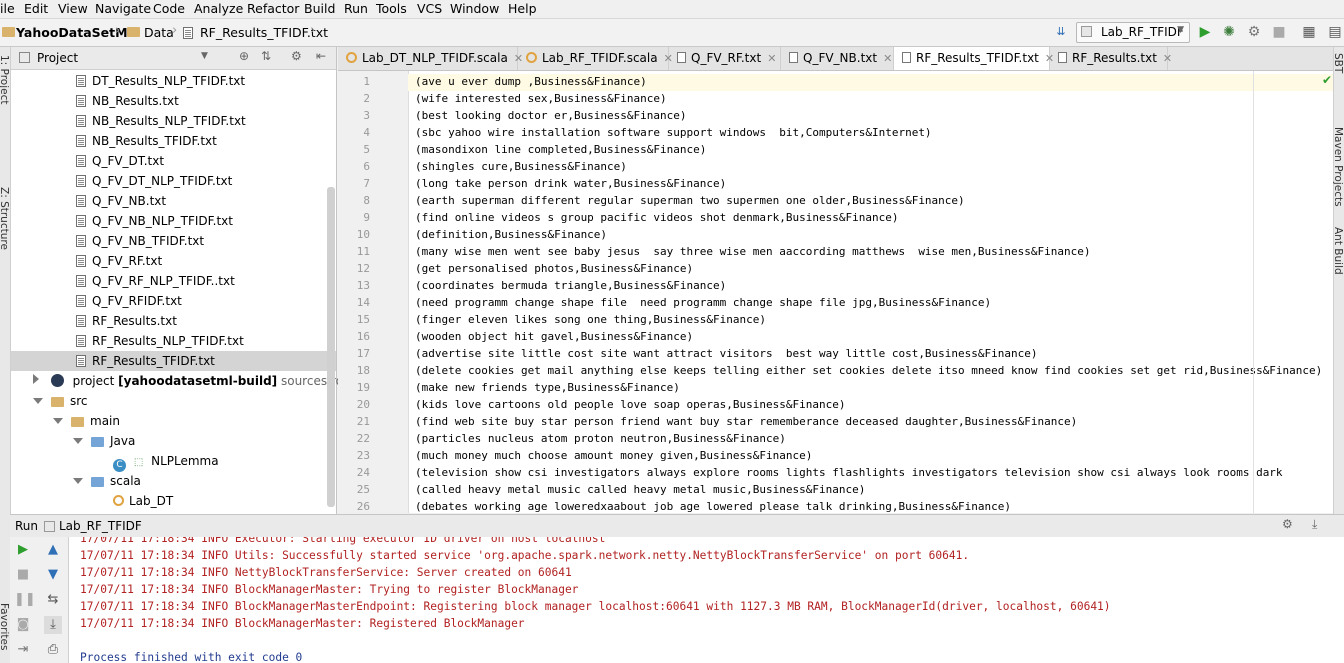 Image resolution: width=1344 pixels, height=663 pixels. What do you see at coordinates (129, 301) in the screenshot?
I see `tree-file: Q_FV_RFIDF.txt` at bounding box center [129, 301].